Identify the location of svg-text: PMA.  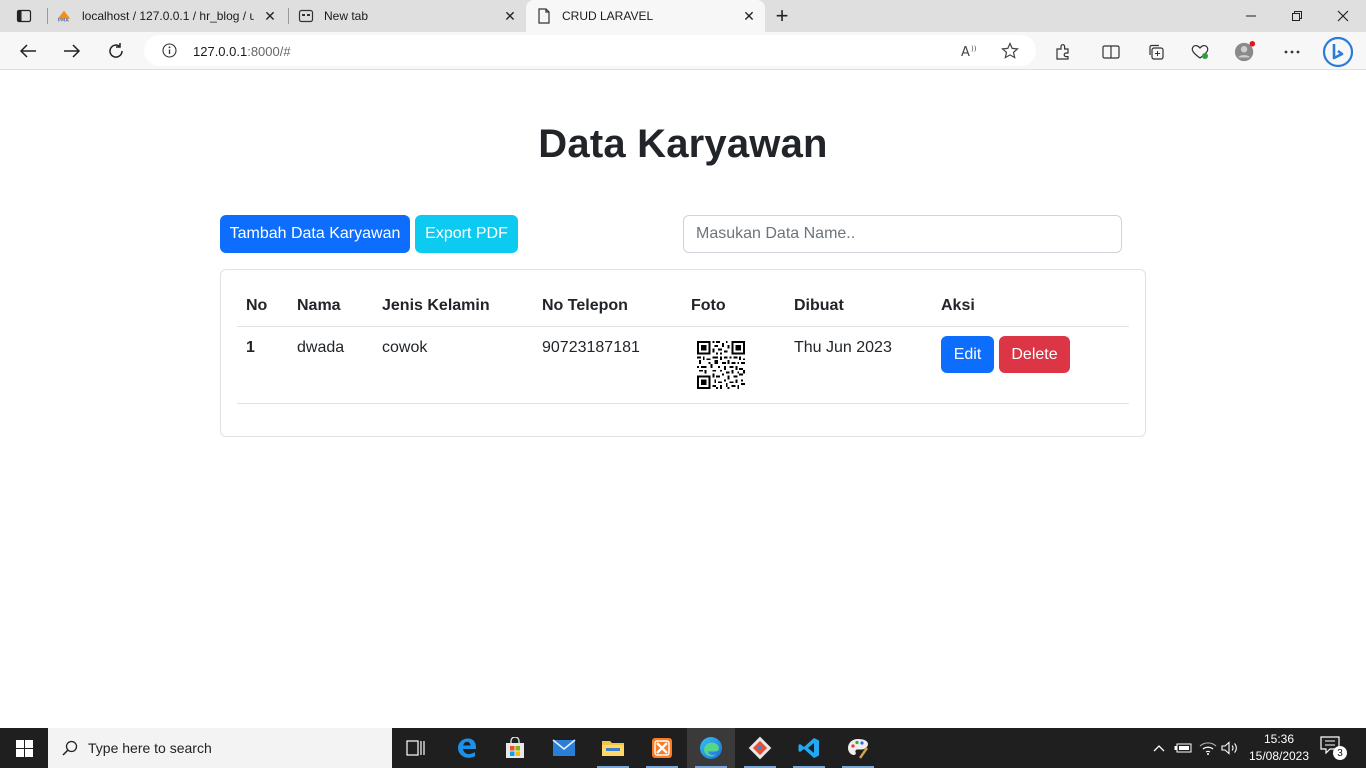
(64, 20).